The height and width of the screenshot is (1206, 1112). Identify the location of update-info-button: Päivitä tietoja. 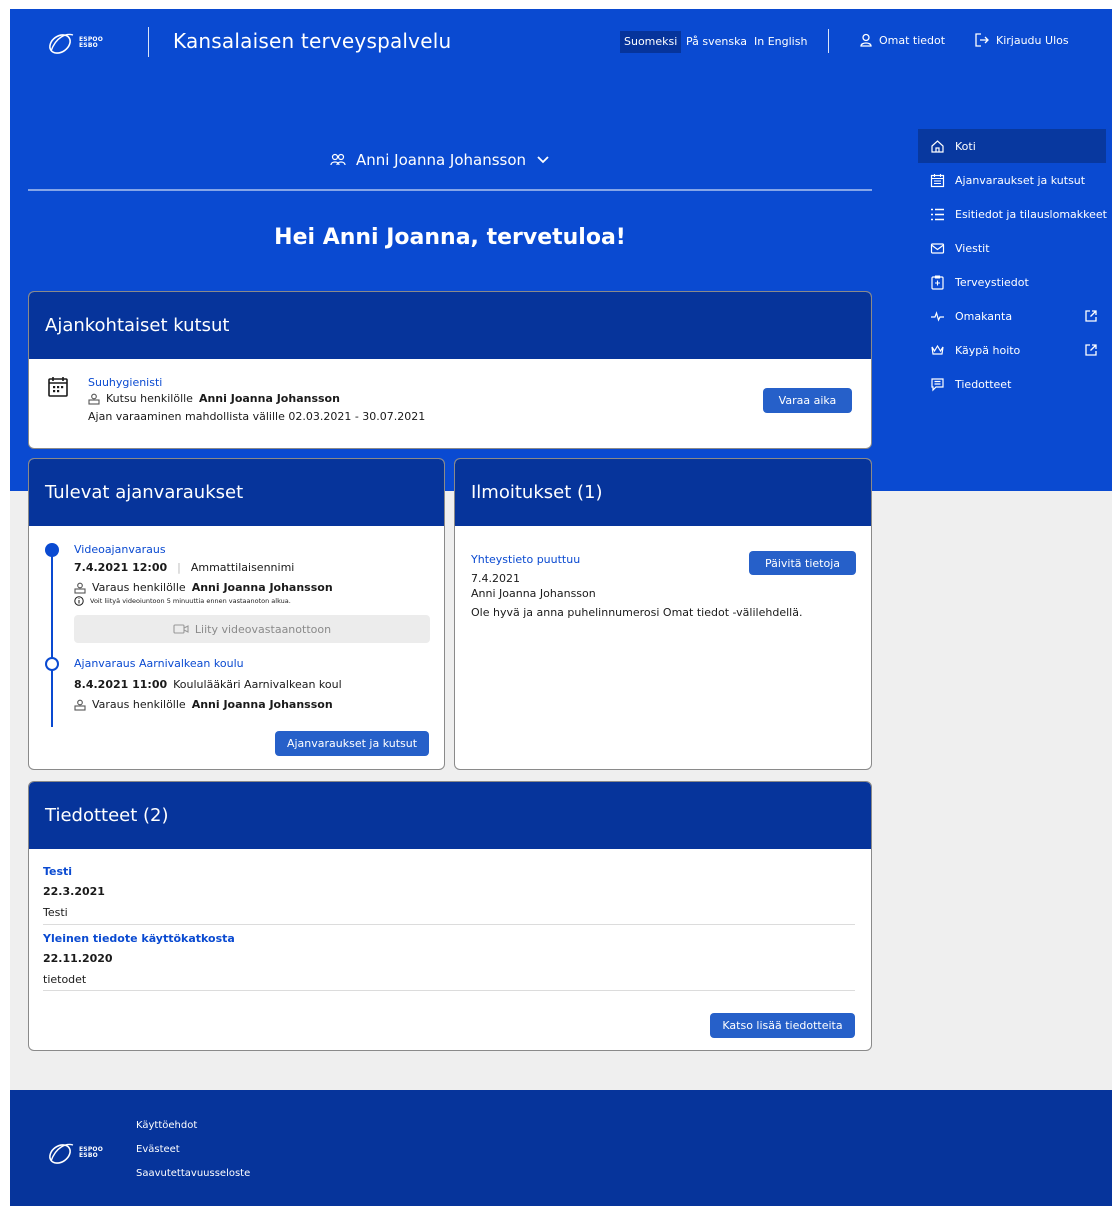
(802, 563).